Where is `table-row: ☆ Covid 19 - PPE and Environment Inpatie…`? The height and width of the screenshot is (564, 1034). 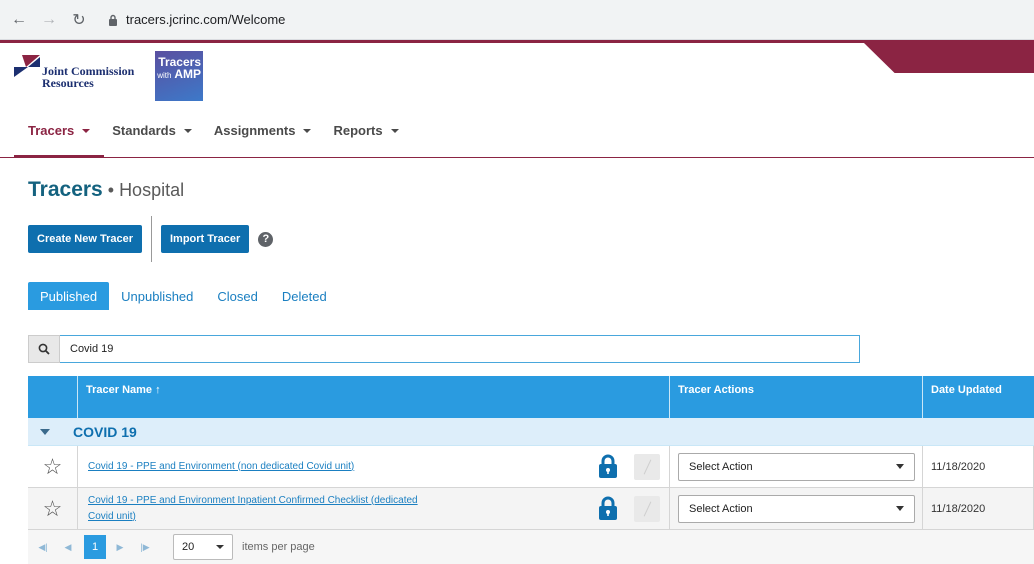
table-row: ☆ Covid 19 - PPE and Environment Inpatie… is located at coordinates (531, 509).